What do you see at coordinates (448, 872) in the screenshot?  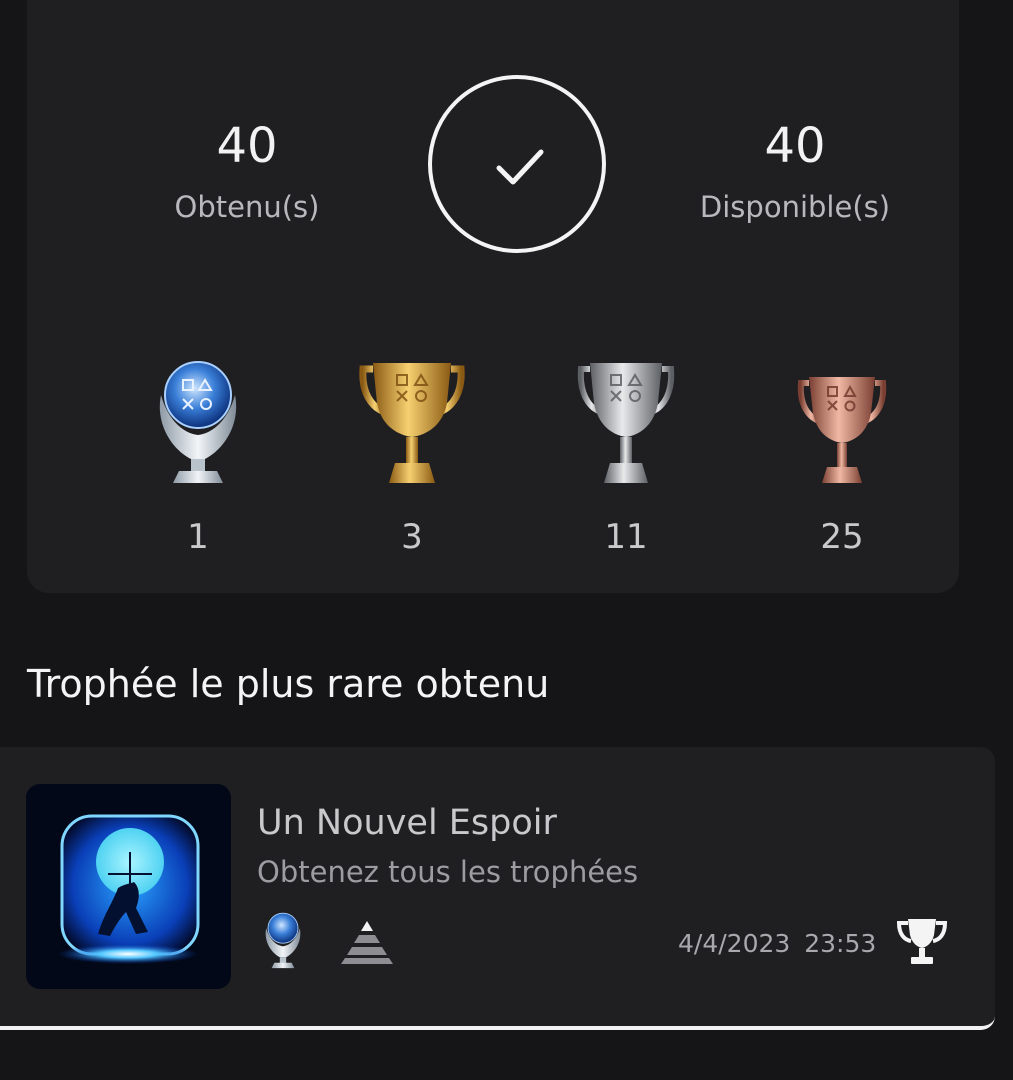 I see `rarest-trophy-description: Obtenez tous les trophées` at bounding box center [448, 872].